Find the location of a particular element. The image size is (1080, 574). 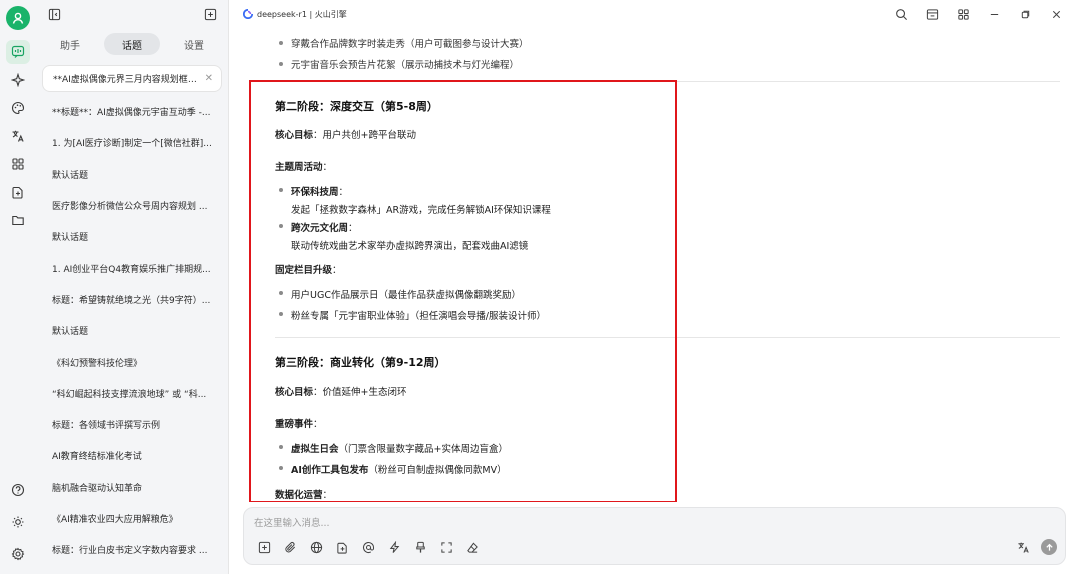

close-window-button is located at coordinates (1056, 14).